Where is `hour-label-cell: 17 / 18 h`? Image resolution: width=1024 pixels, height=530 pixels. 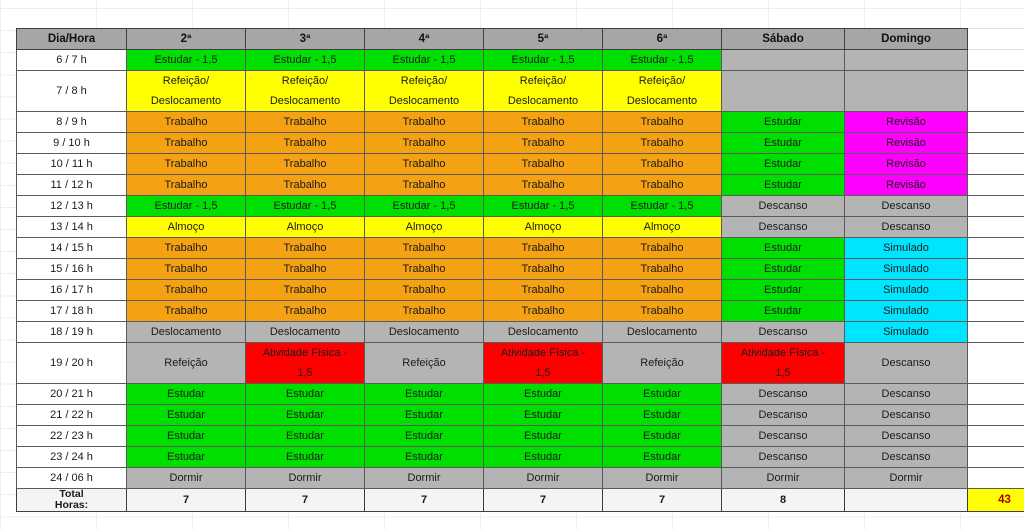
hour-label-cell: 17 / 18 h is located at coordinates (71, 311).